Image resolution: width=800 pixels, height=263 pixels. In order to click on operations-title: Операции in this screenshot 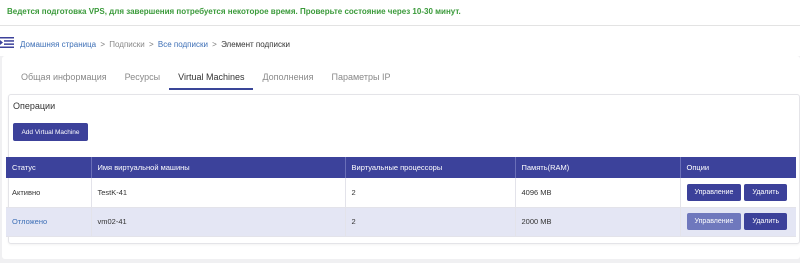, I will do `click(34, 106)`.